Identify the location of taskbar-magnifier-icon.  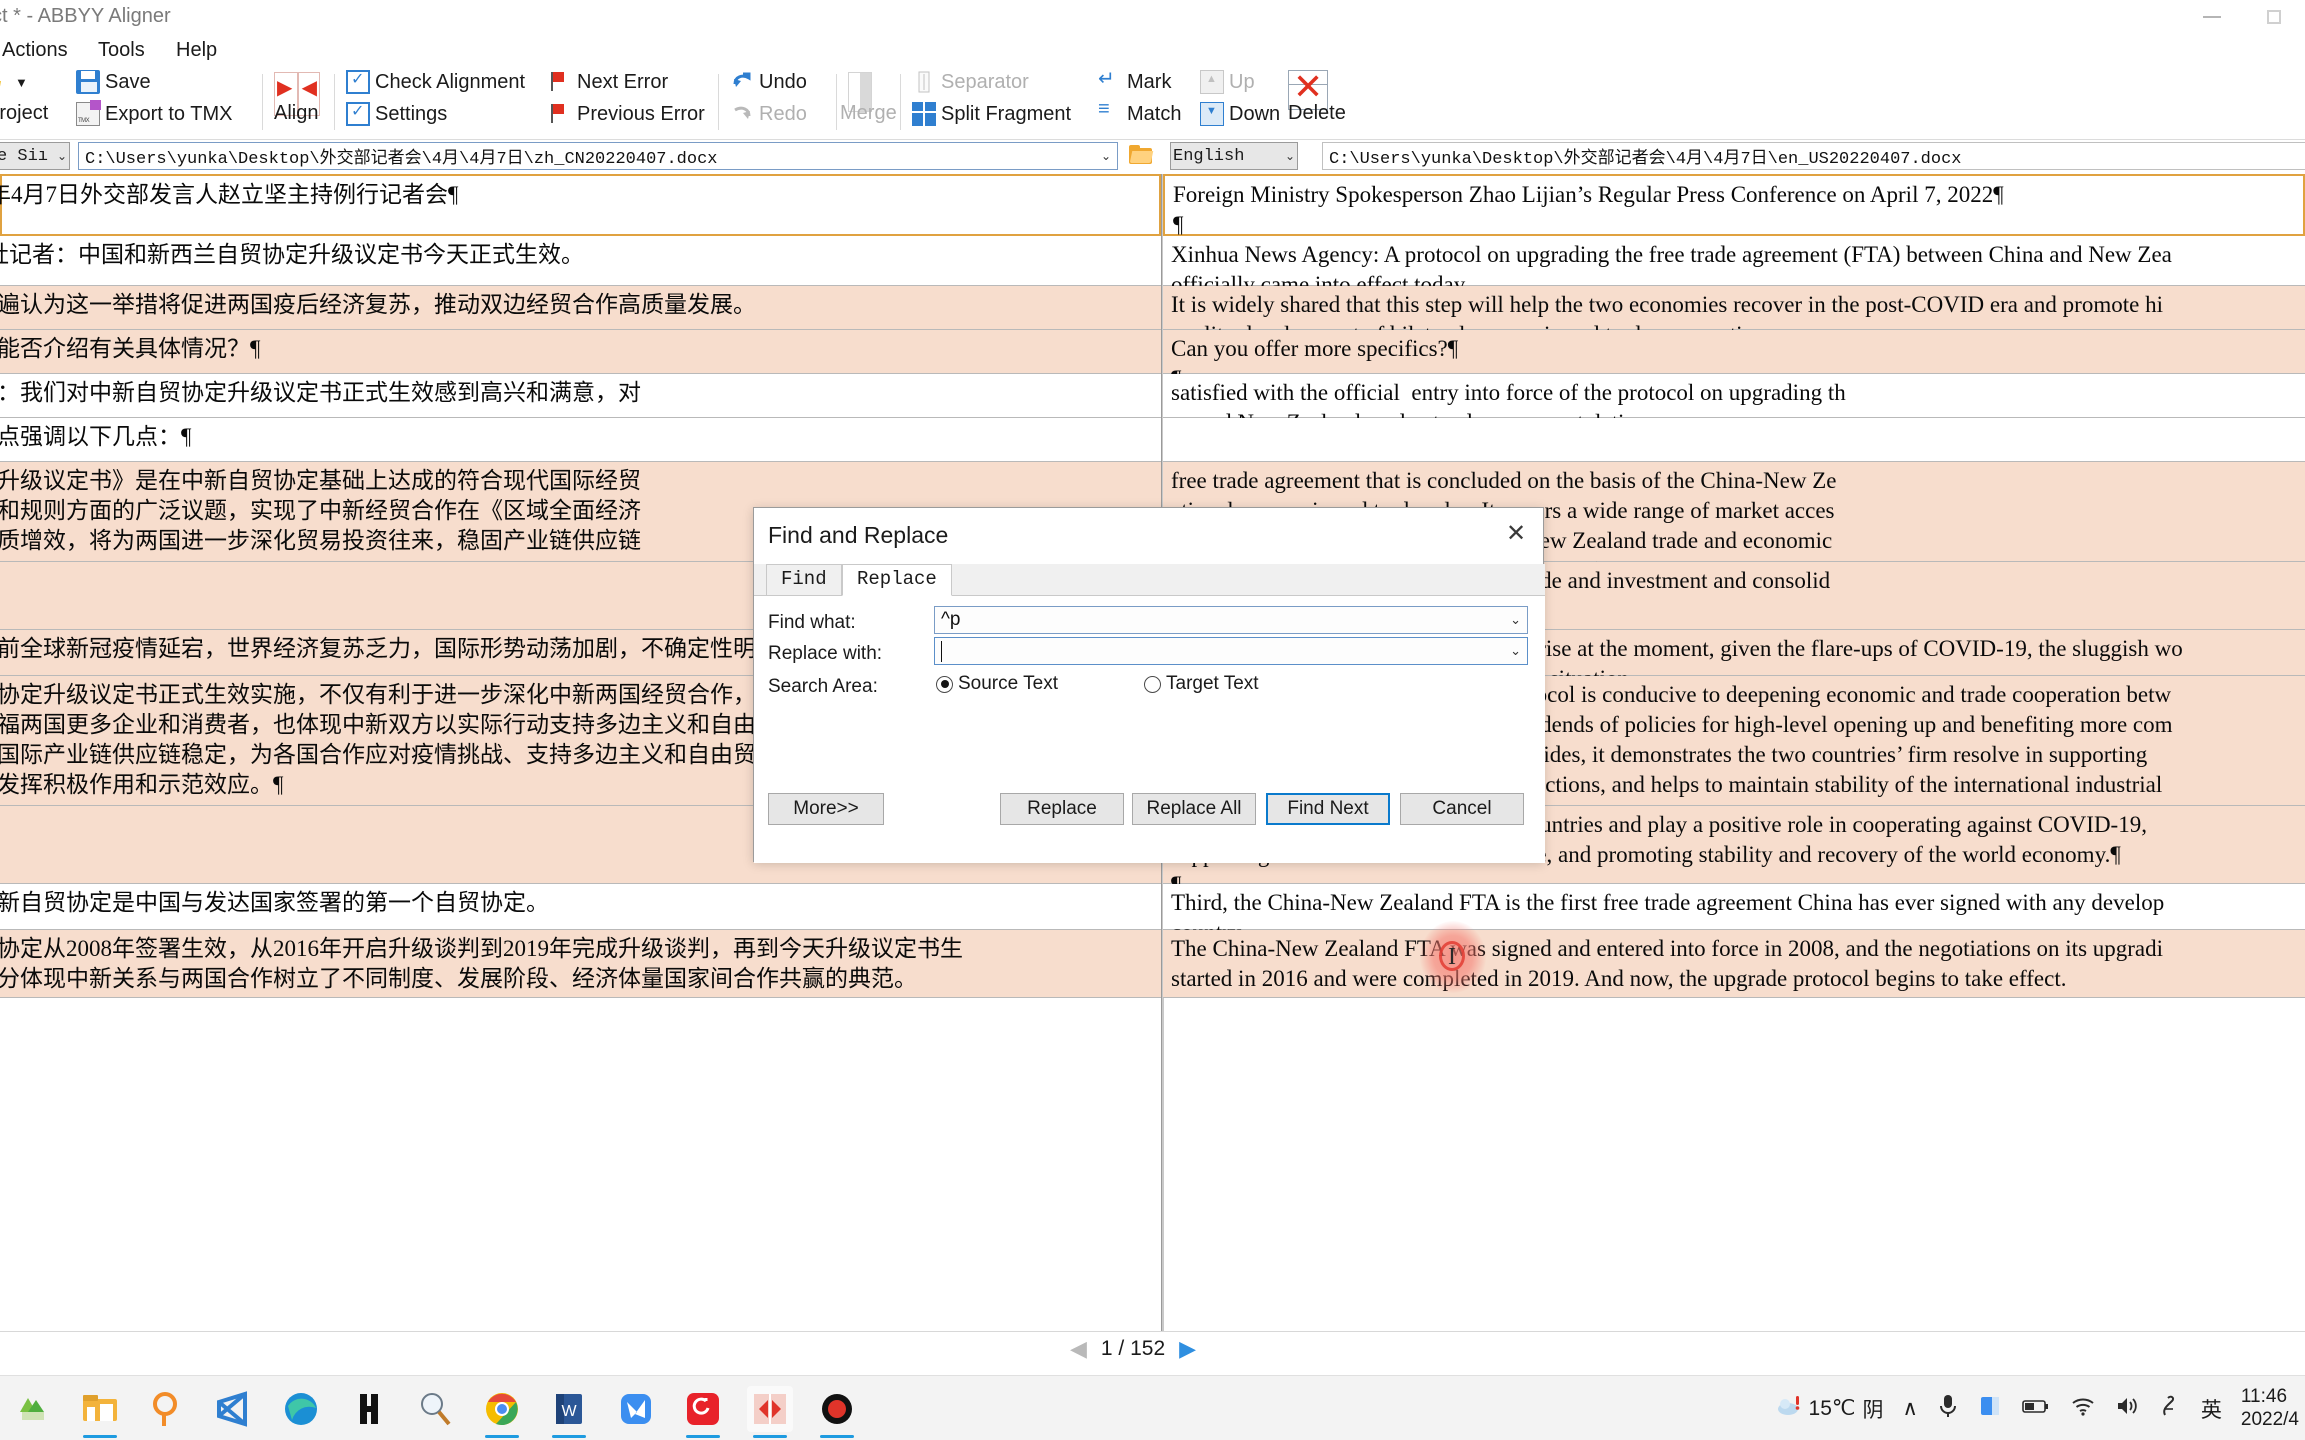
(435, 1409).